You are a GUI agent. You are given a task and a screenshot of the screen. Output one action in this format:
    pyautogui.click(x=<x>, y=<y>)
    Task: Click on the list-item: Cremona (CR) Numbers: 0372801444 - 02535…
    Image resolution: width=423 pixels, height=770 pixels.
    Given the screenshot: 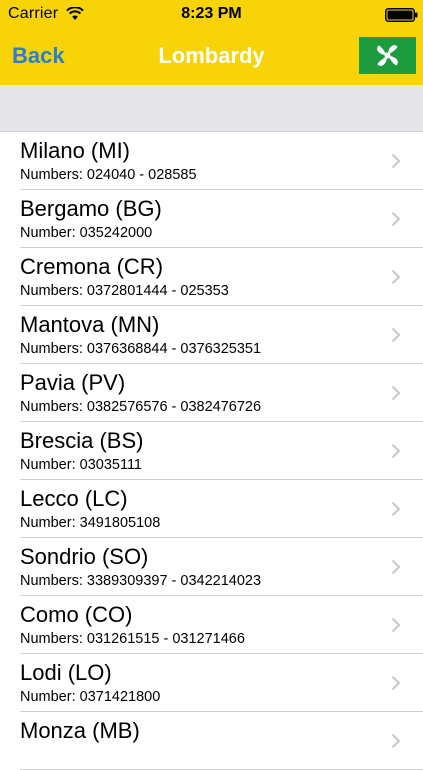 What is the action you would take?
    pyautogui.click(x=211, y=277)
    